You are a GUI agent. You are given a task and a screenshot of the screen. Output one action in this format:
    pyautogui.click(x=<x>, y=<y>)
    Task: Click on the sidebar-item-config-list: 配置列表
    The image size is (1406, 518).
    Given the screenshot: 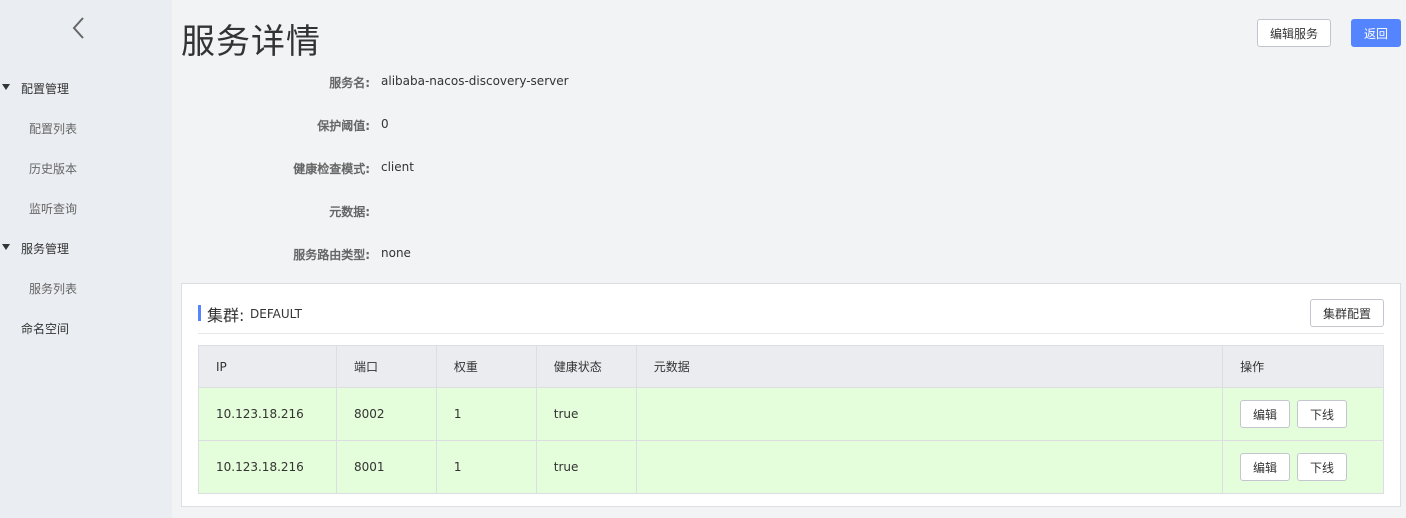 What is the action you would take?
    pyautogui.click(x=86, y=128)
    